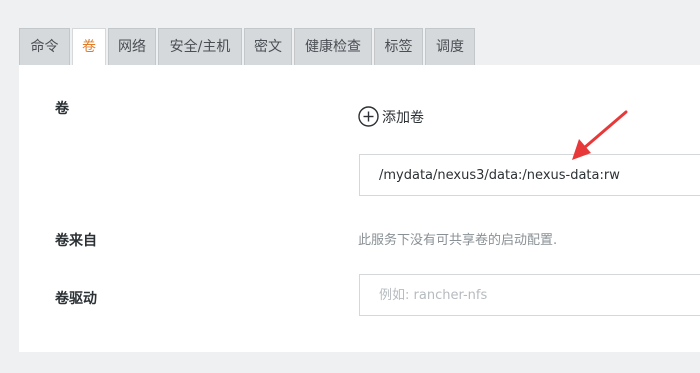 The image size is (700, 373). I want to click on volumes-label: 卷, so click(62, 109).